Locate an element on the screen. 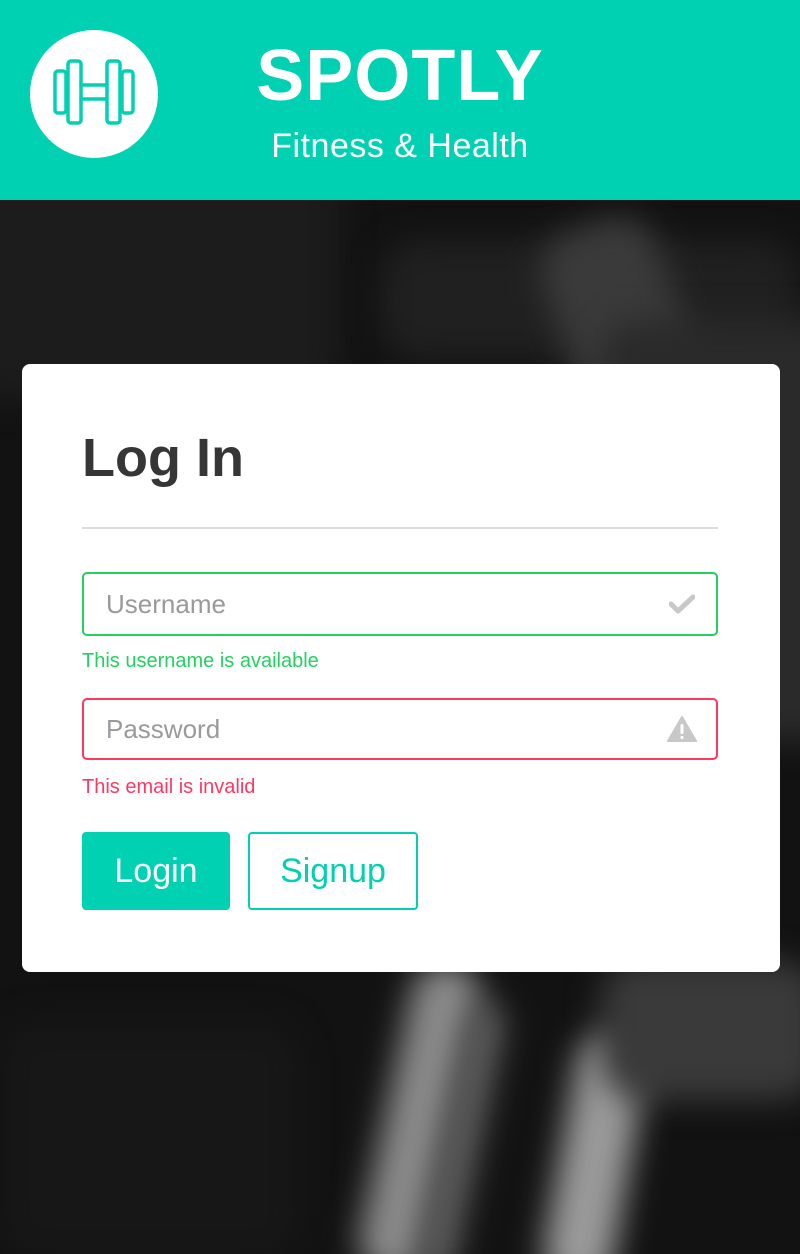 This screenshot has width=800, height=1254. divider is located at coordinates (400, 528).